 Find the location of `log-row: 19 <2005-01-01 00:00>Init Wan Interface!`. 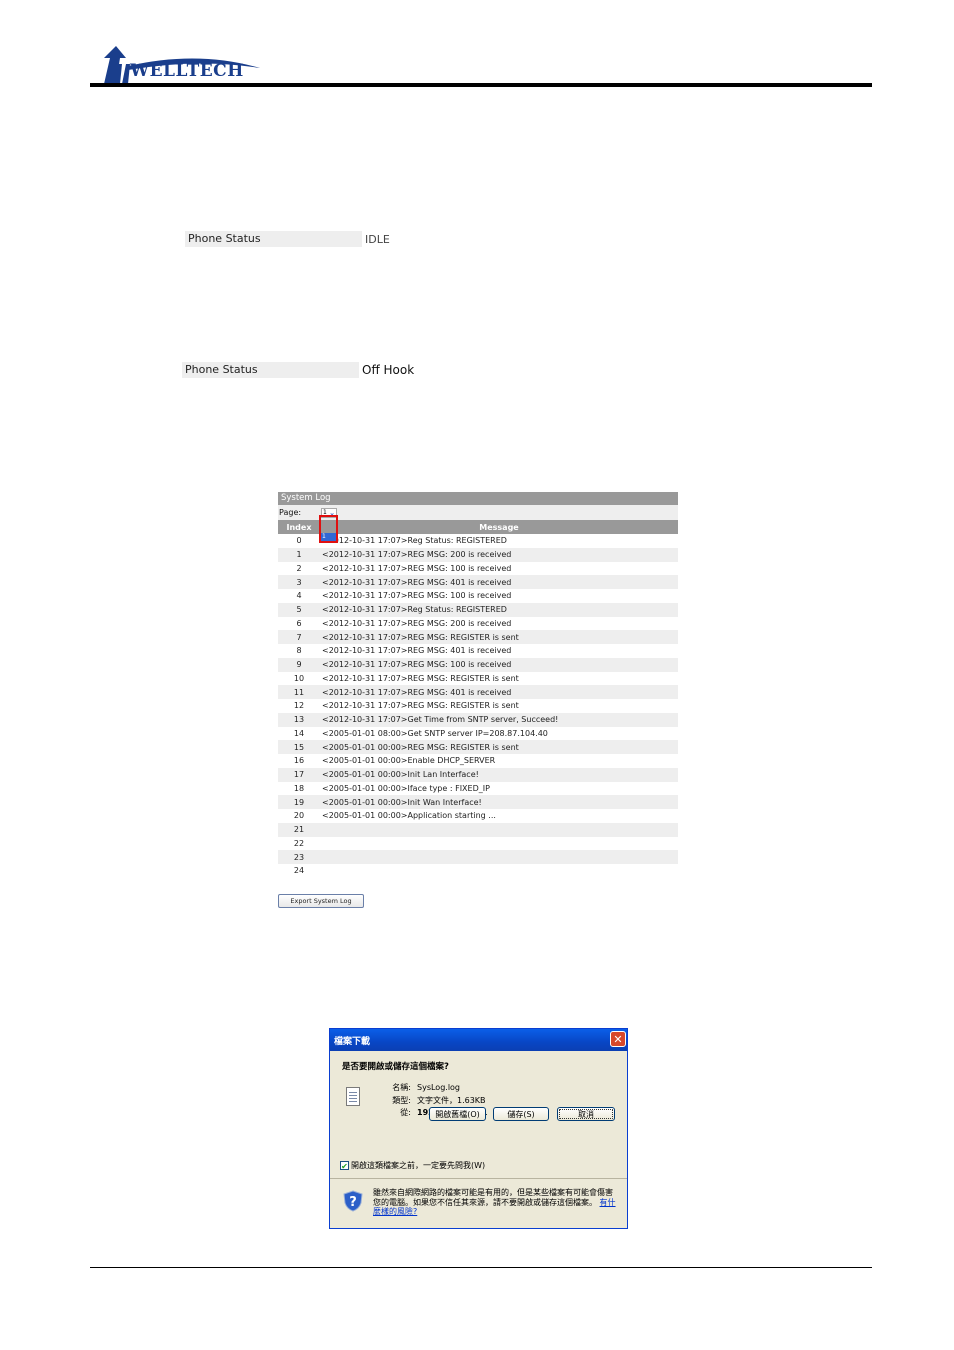

log-row: 19 <2005-01-01 00:00>Init Wan Interface! is located at coordinates (478, 802).